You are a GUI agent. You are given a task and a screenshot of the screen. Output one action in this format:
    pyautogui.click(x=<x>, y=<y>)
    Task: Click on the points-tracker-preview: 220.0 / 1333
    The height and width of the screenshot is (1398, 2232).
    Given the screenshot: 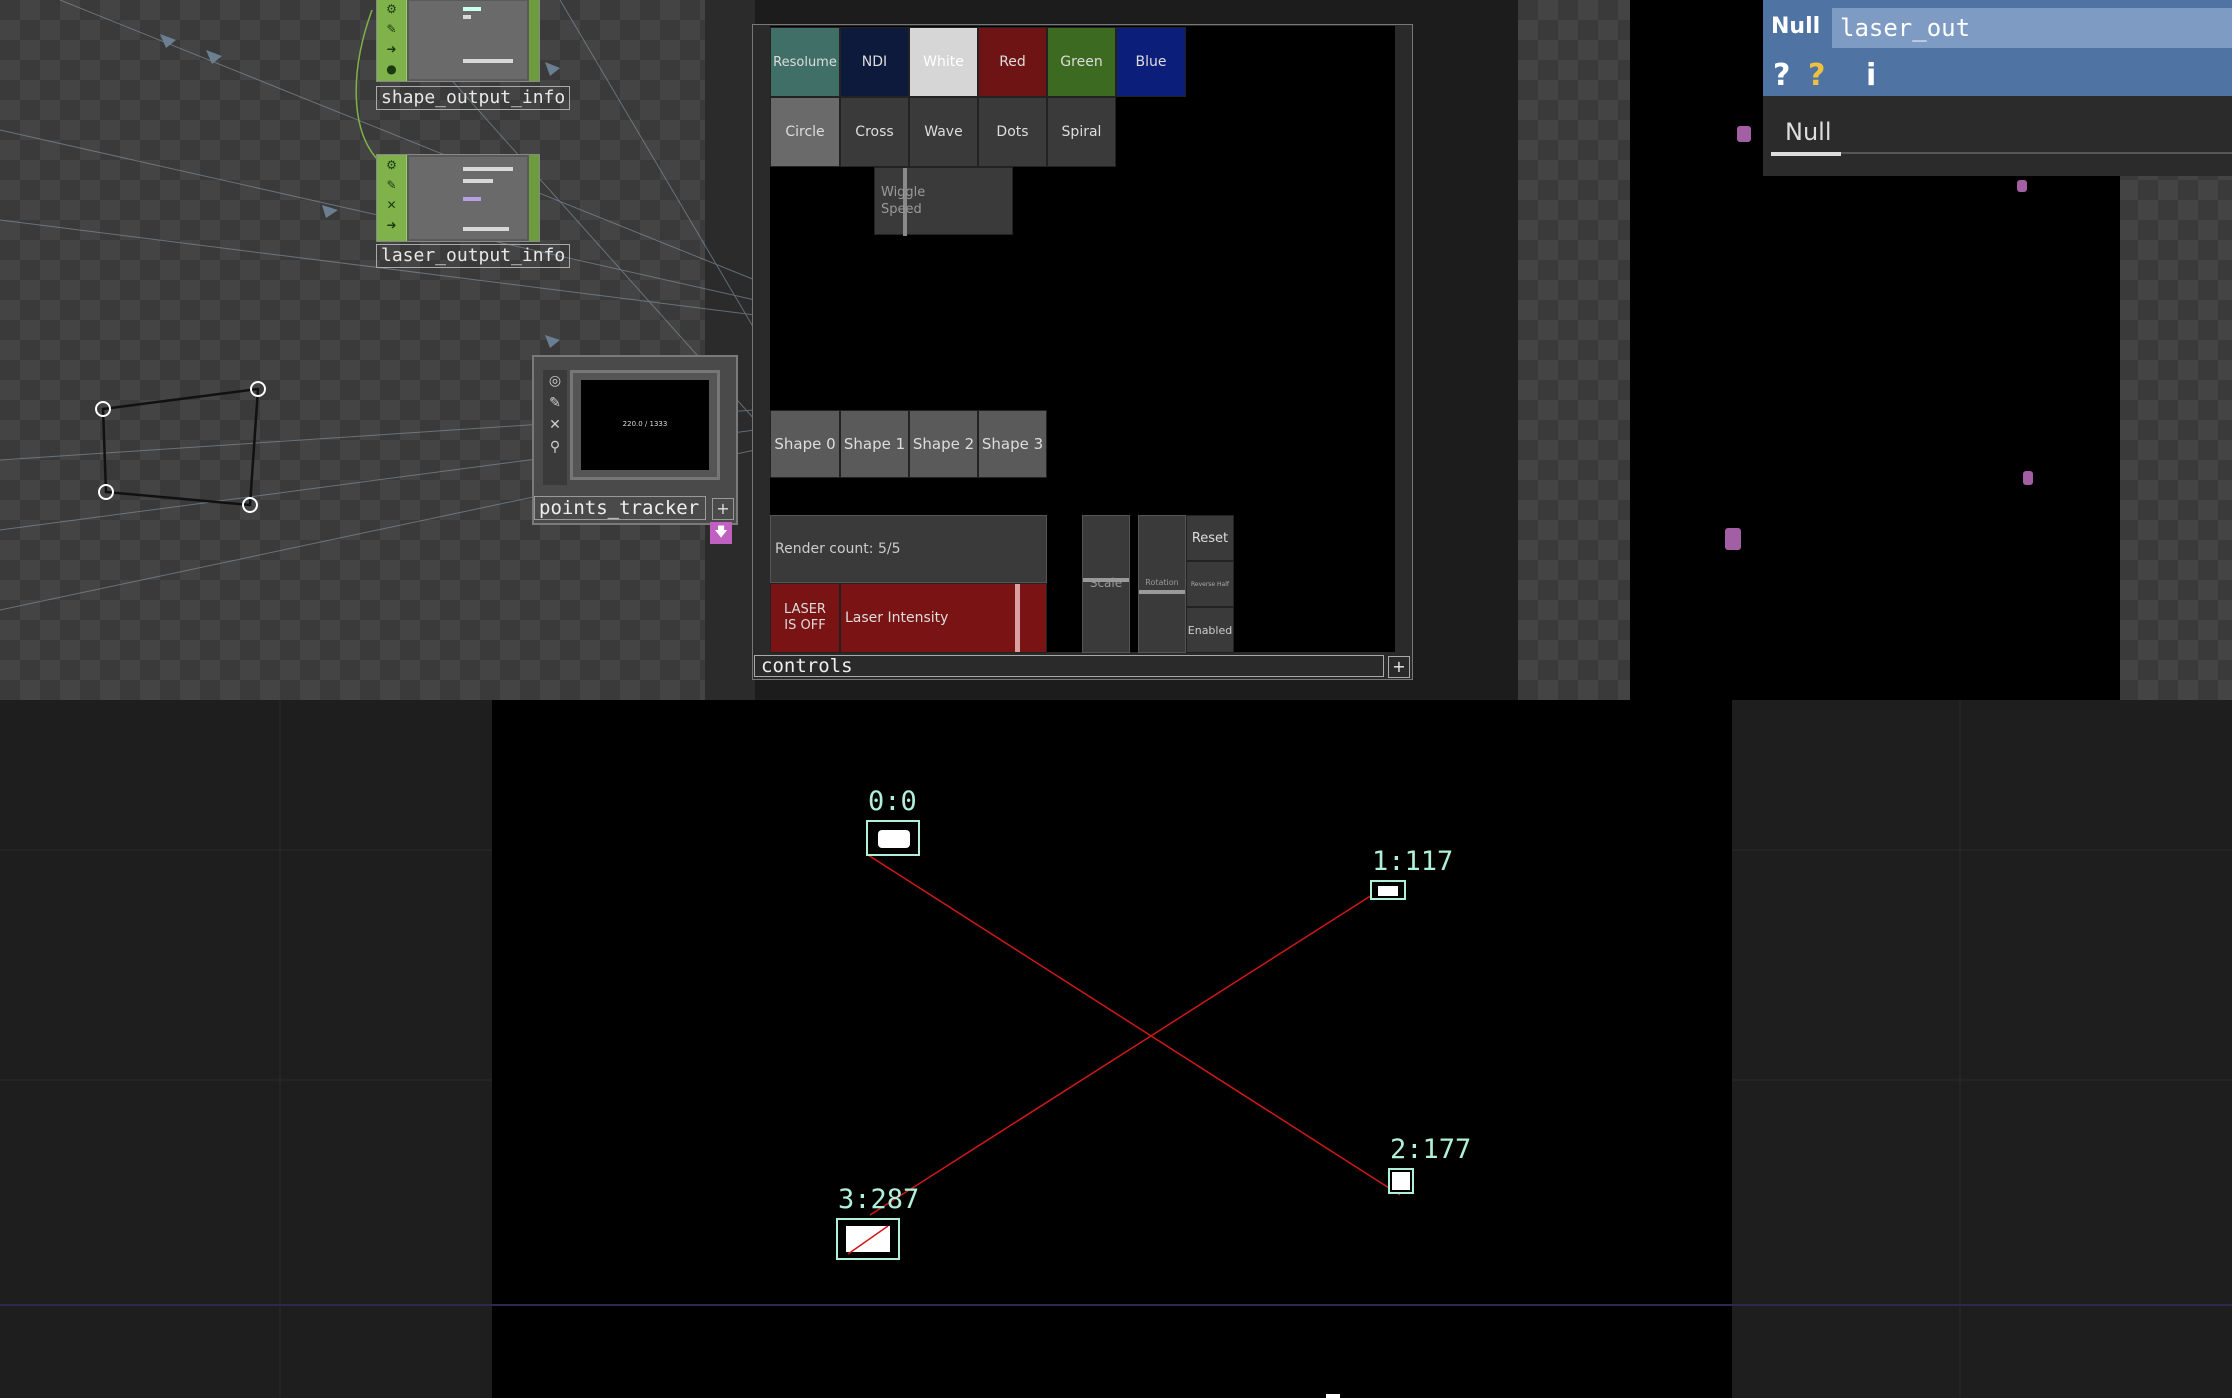 What is the action you would take?
    pyautogui.click(x=645, y=425)
    